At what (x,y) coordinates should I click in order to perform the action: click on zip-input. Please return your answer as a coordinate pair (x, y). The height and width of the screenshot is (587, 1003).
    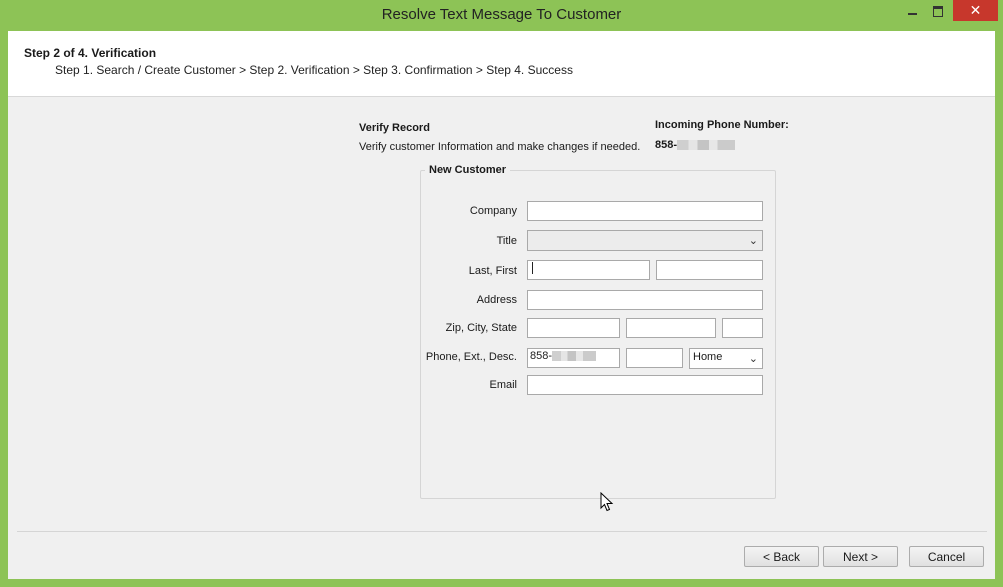
    Looking at the image, I should click on (573, 328).